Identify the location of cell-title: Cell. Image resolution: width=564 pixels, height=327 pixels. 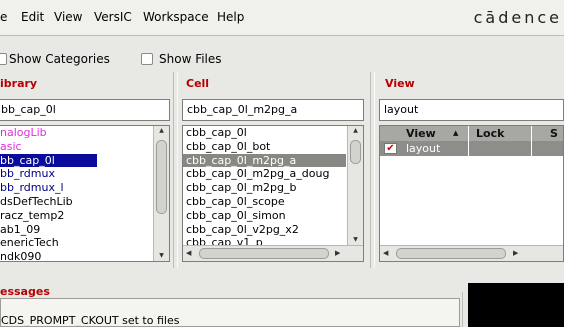
(198, 83).